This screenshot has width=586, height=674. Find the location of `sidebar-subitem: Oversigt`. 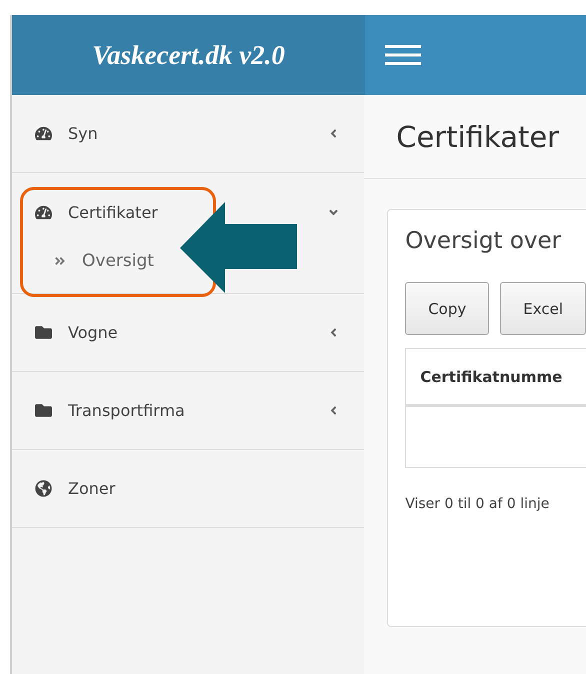

sidebar-subitem: Oversigt is located at coordinates (188, 272).